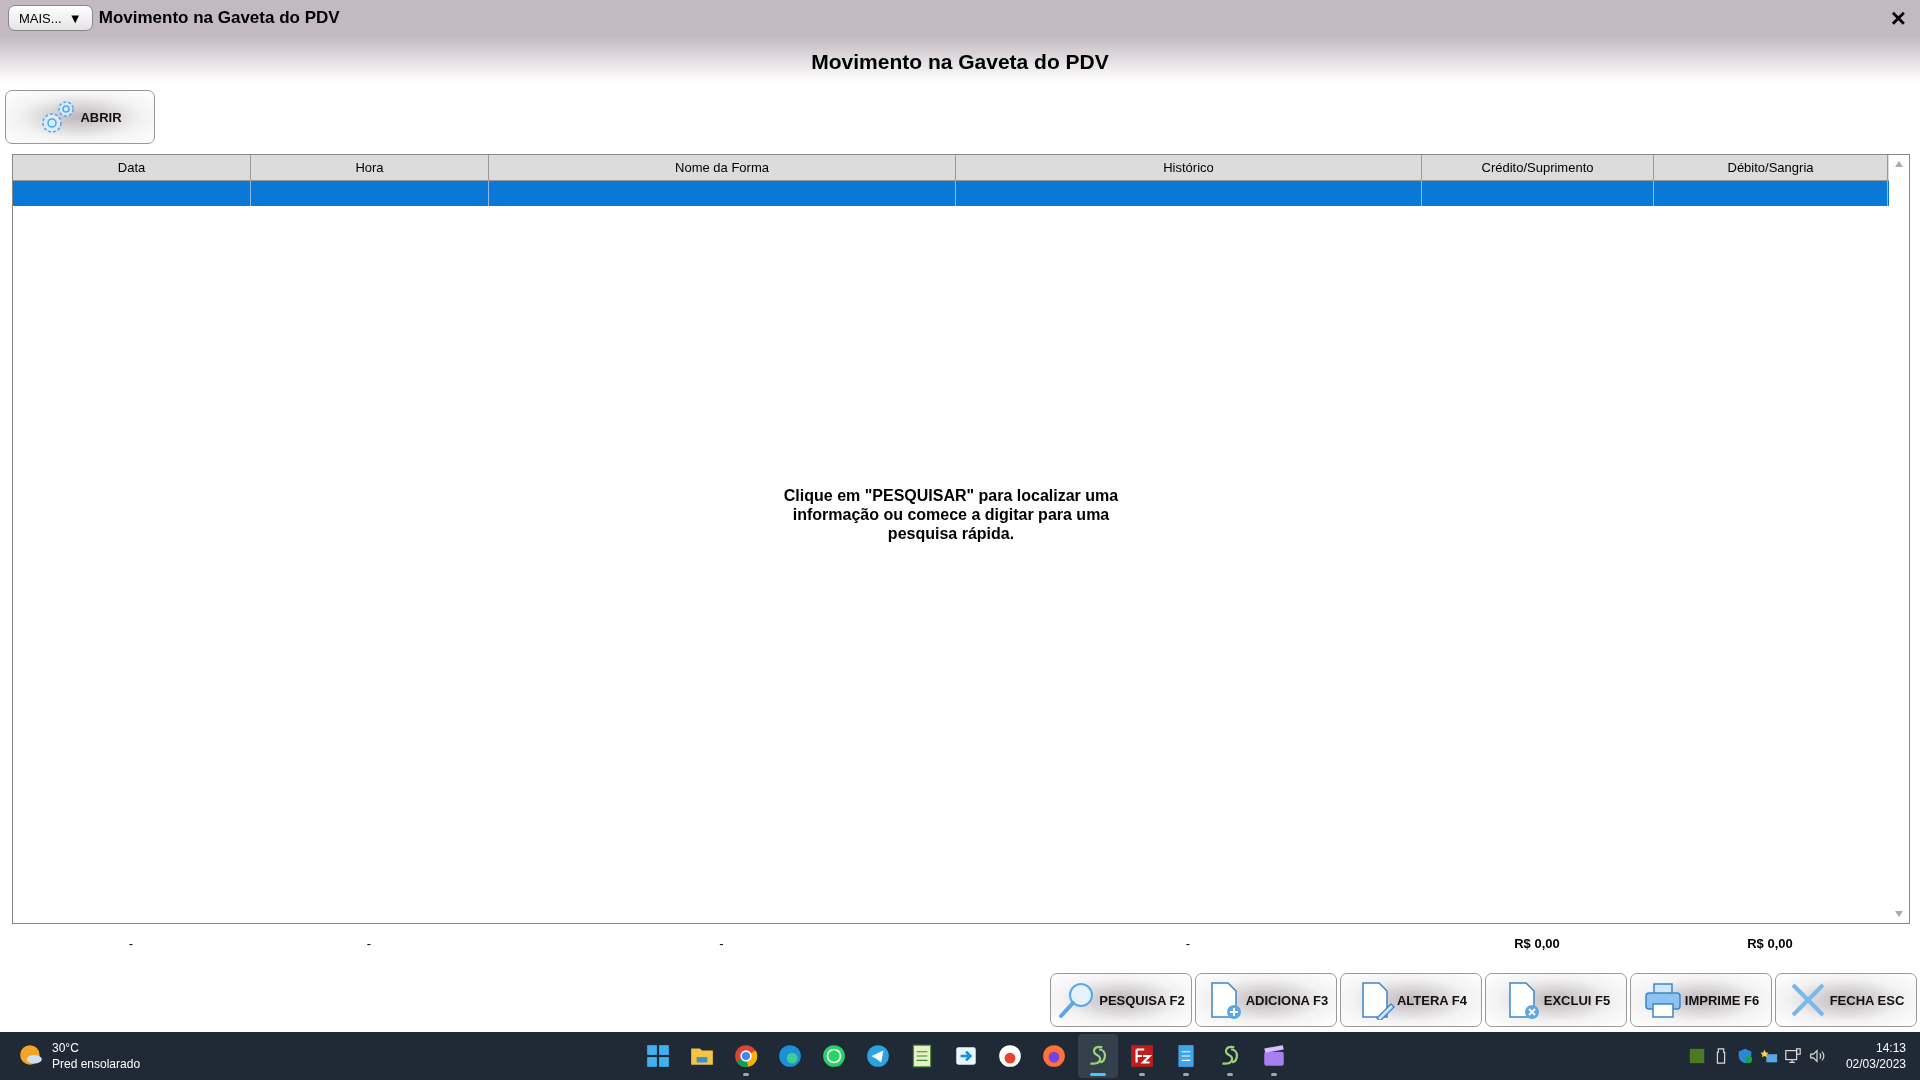 The image size is (1920, 1080). Describe the element at coordinates (1189, 167) in the screenshot. I see `column-header: Histórico` at that location.